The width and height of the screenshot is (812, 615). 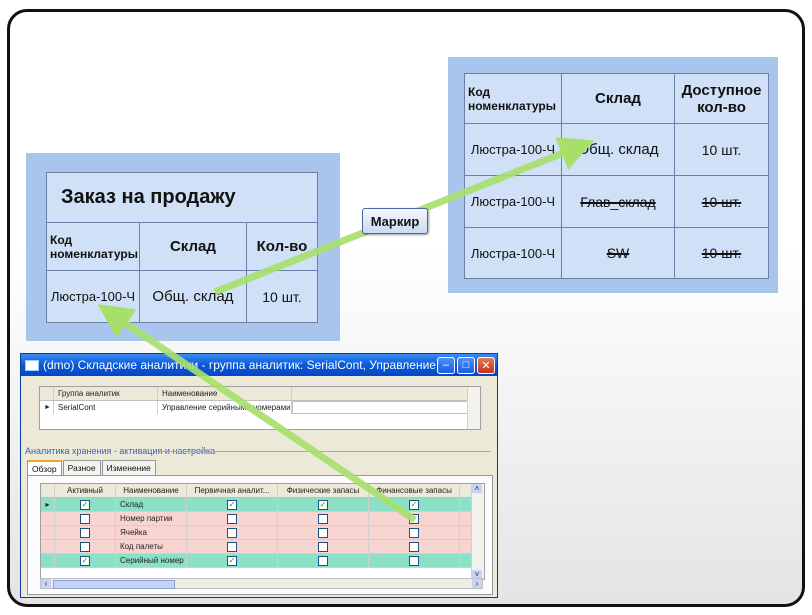 What do you see at coordinates (151, 490) in the screenshot?
I see `col-name-header: Наименование` at bounding box center [151, 490].